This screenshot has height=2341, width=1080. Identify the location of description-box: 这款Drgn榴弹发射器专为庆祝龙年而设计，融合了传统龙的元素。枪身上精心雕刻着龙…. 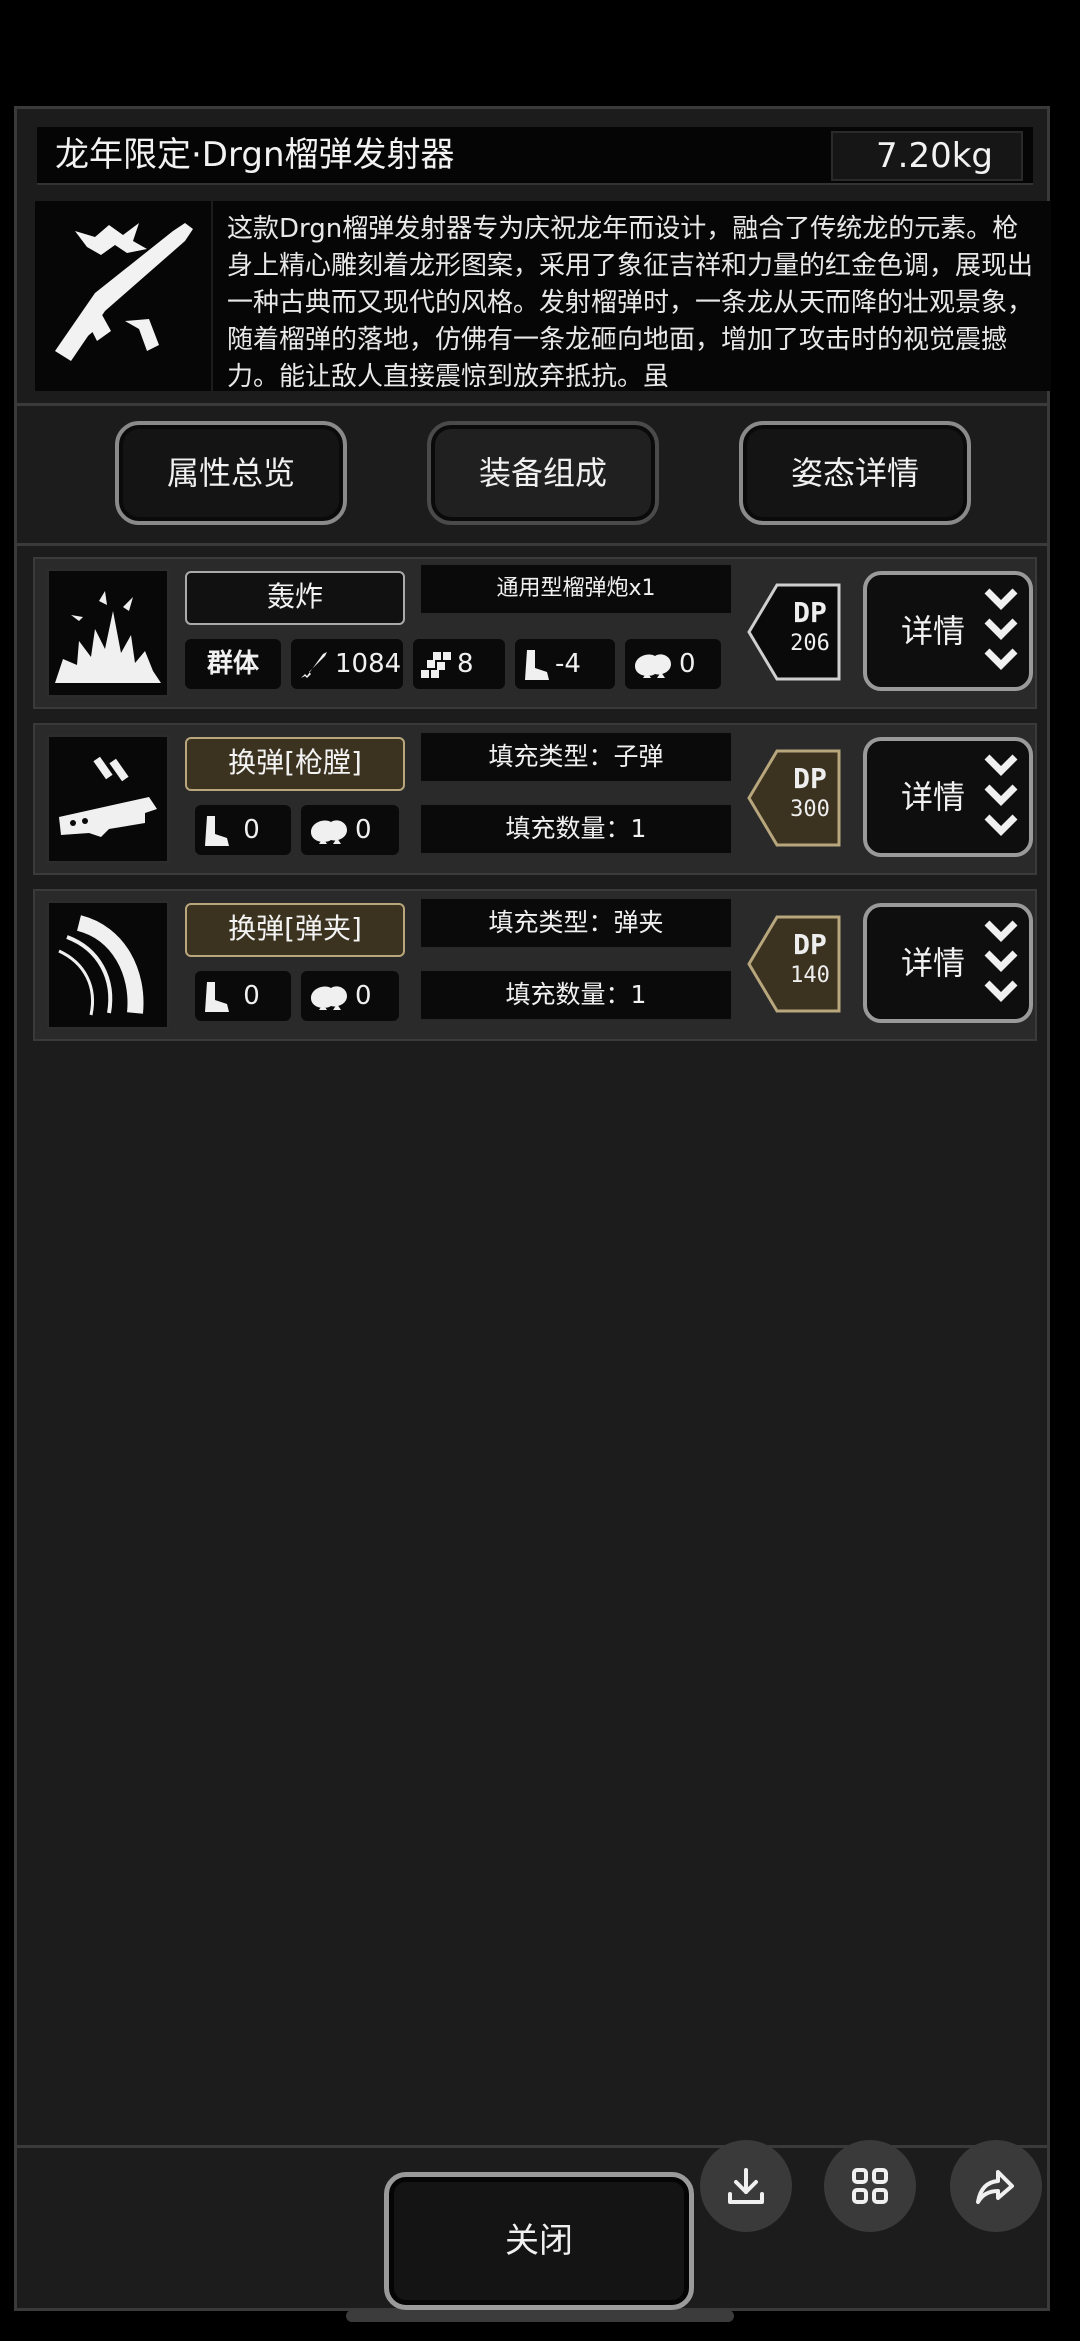
(632, 296).